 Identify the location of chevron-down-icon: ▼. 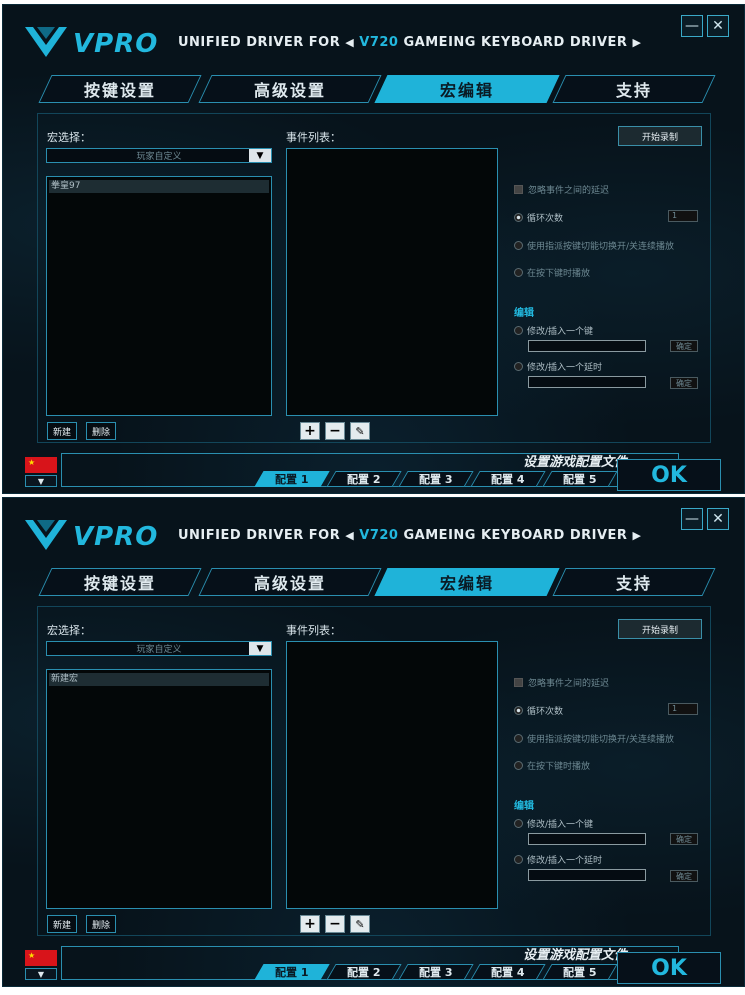
(260, 648).